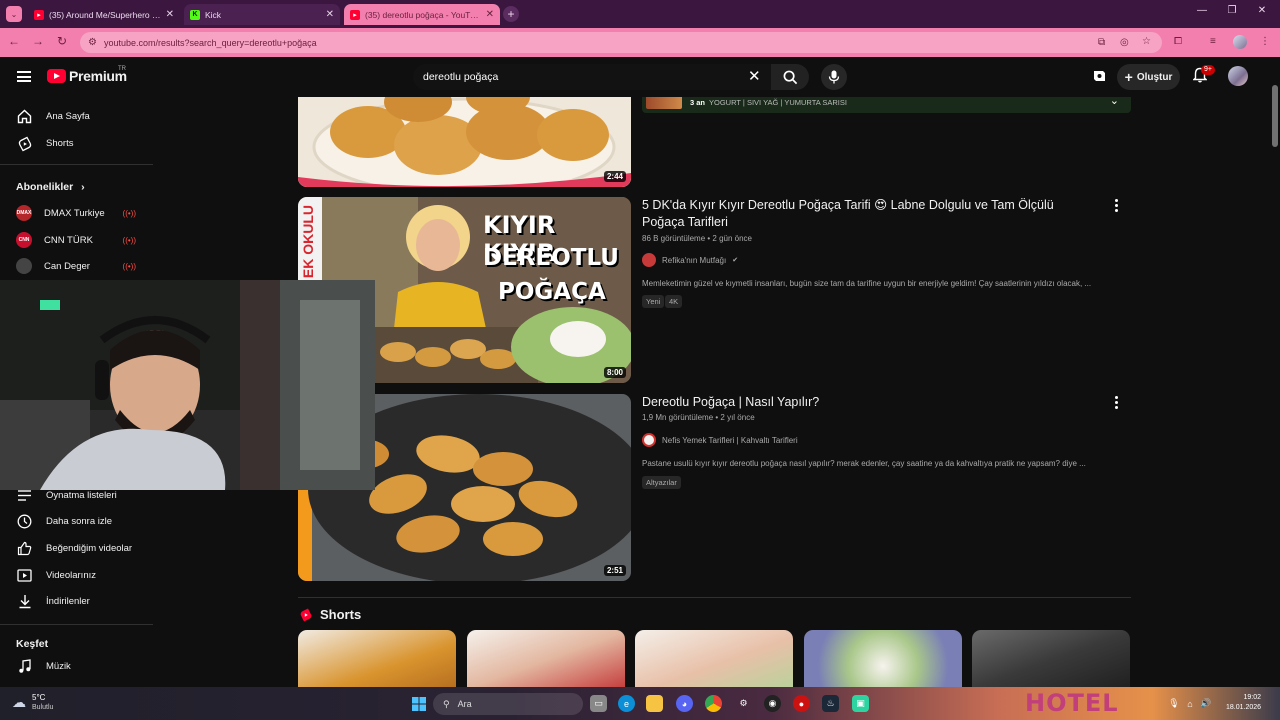 The width and height of the screenshot is (1280, 720). Describe the element at coordinates (418, 703) in the screenshot. I see `windows-start-icon` at that location.